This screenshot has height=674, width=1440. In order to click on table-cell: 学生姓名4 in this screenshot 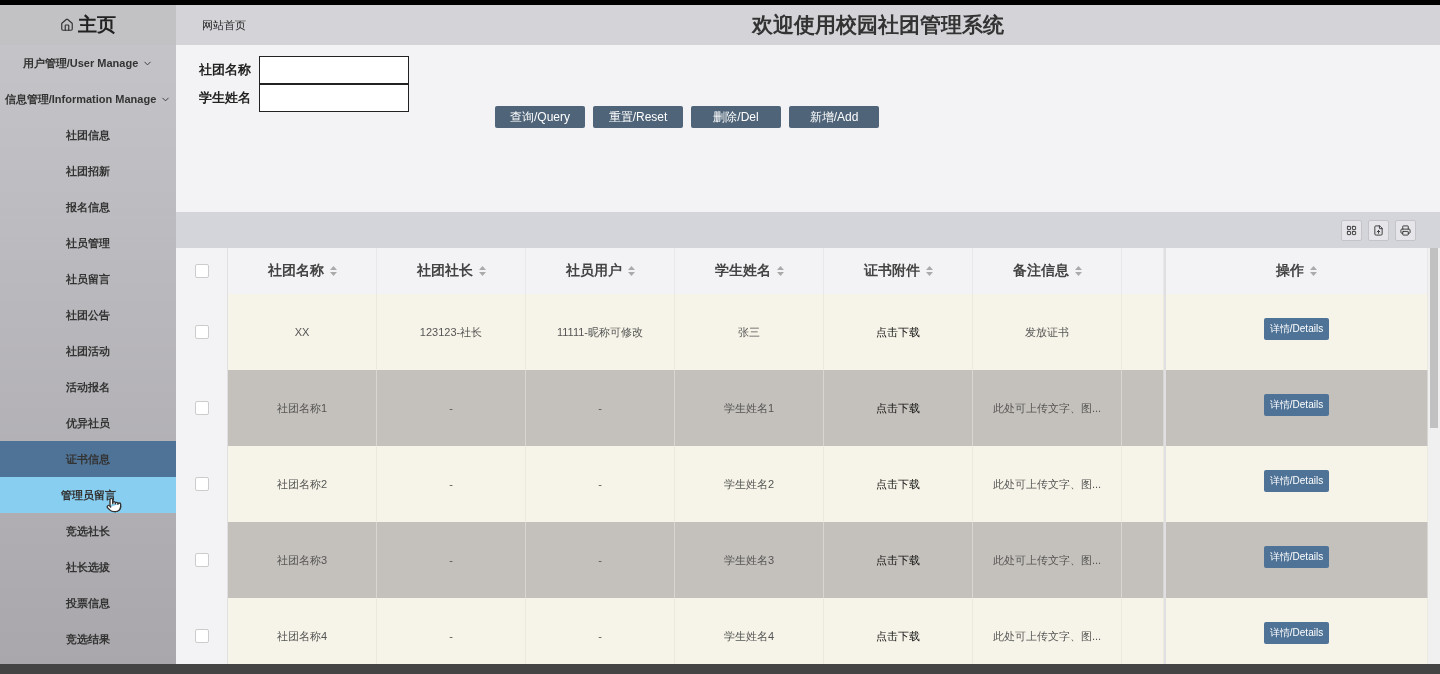, I will do `click(749, 631)`.